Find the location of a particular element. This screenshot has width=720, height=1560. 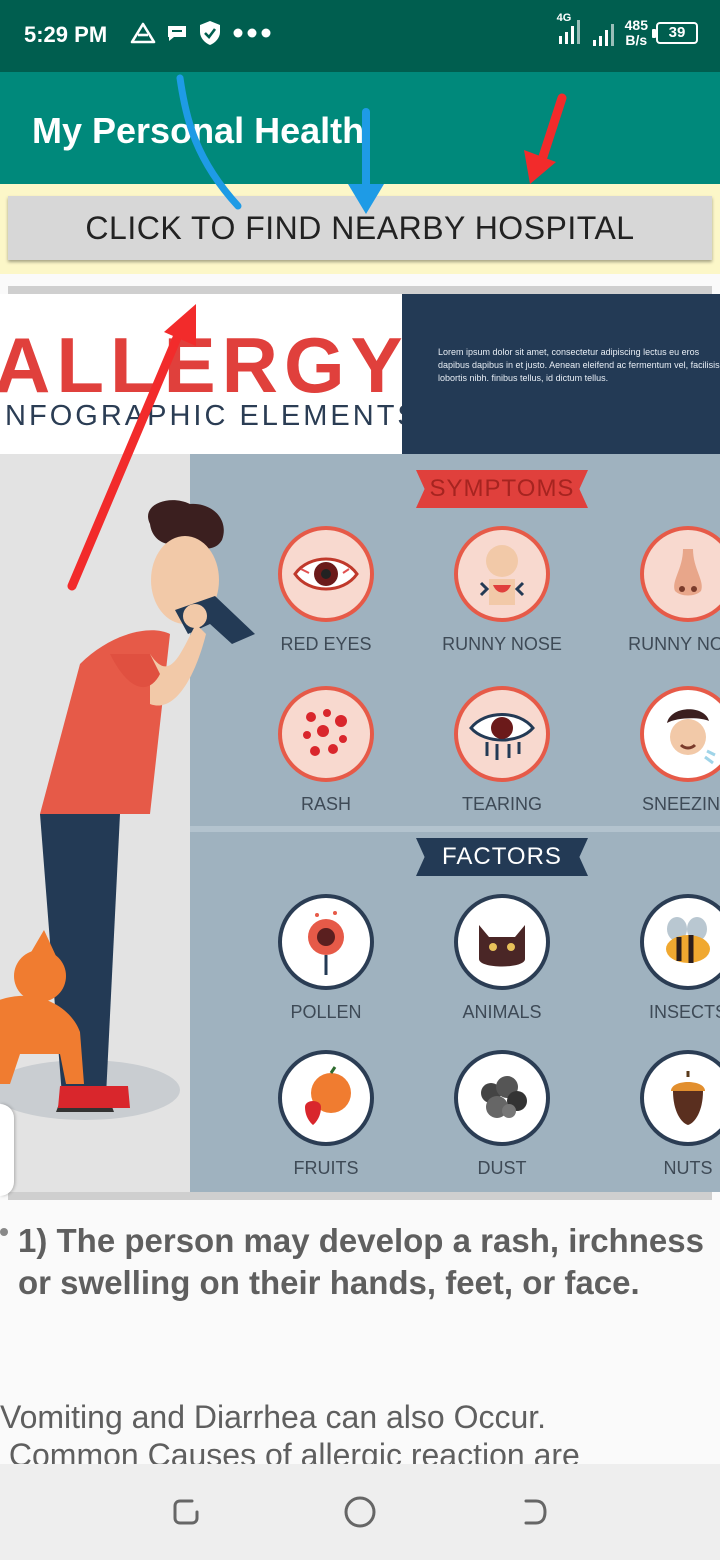

symptom-label: RED EYES is located at coordinates (326, 644).